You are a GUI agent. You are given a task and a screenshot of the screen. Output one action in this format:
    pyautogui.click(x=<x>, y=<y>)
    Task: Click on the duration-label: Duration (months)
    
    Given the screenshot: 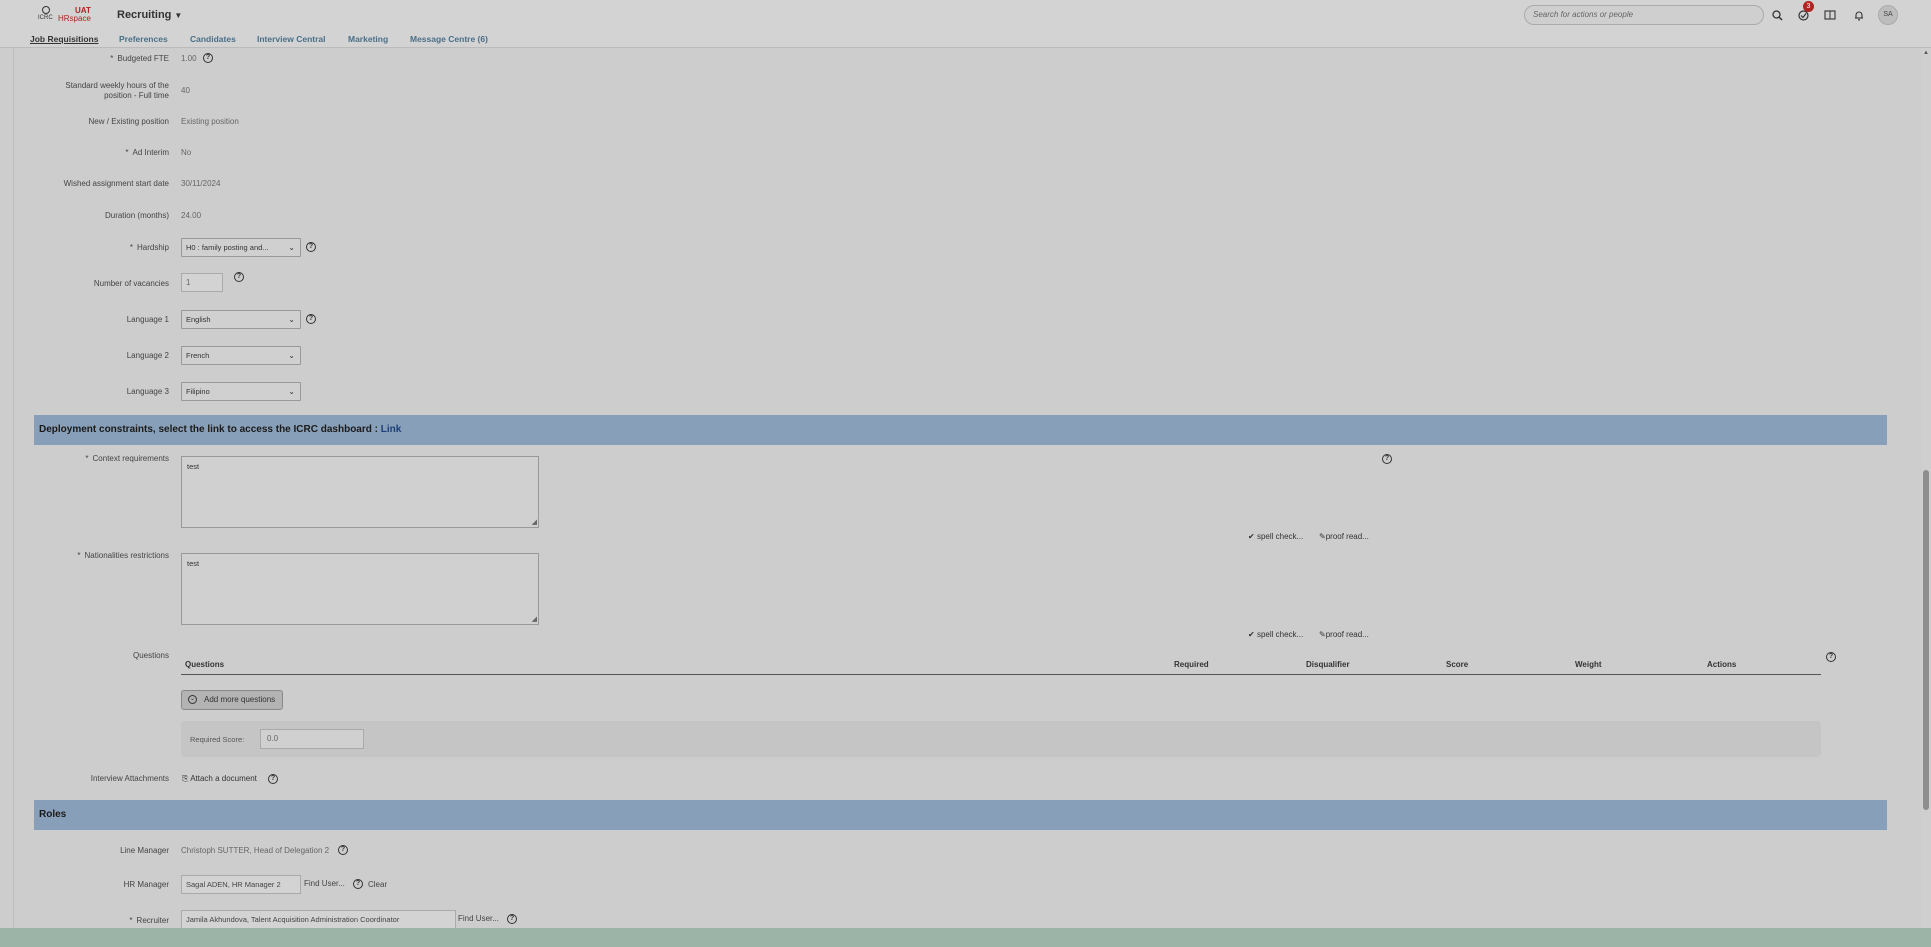 What is the action you would take?
    pyautogui.click(x=136, y=215)
    